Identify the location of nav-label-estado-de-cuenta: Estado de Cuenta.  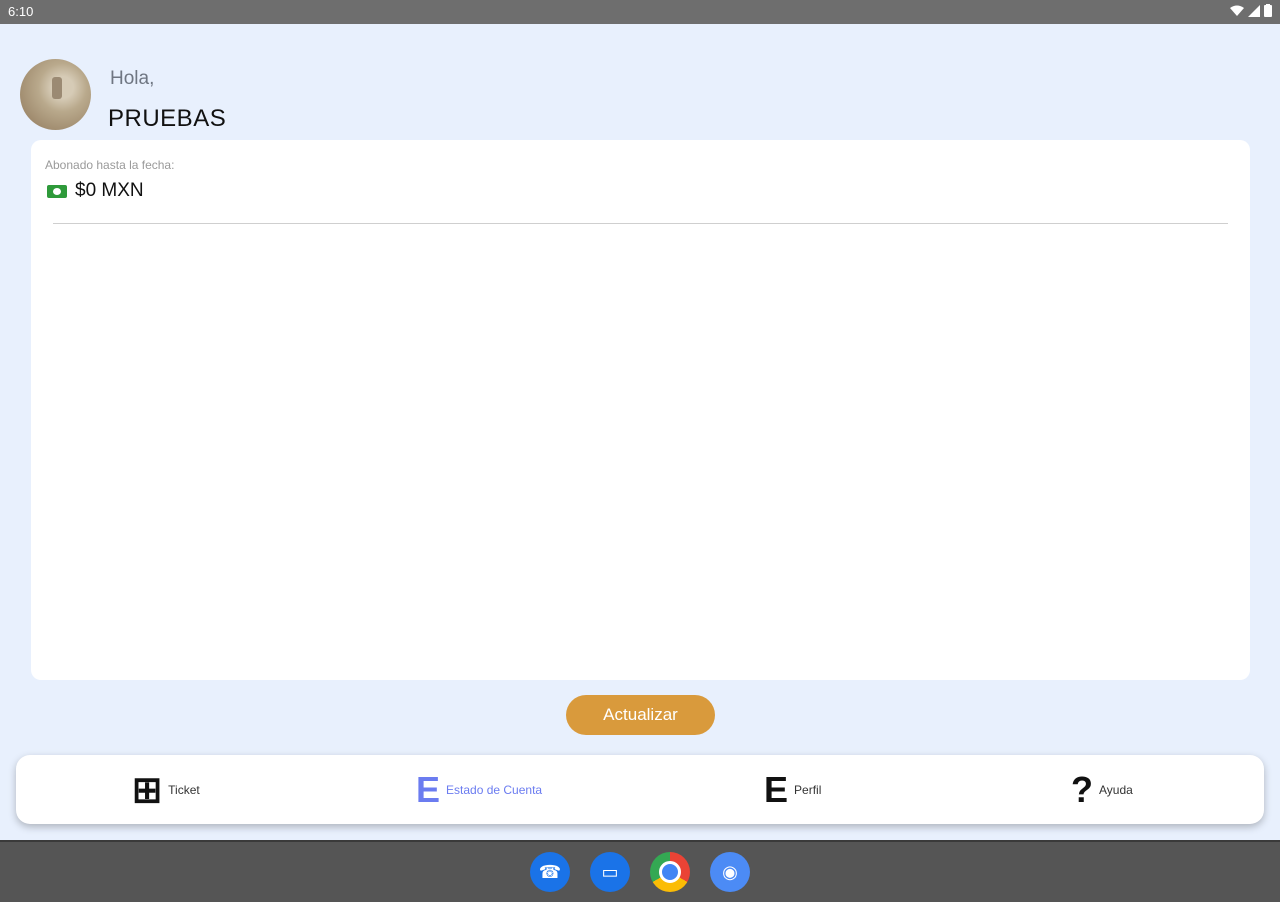
(494, 790).